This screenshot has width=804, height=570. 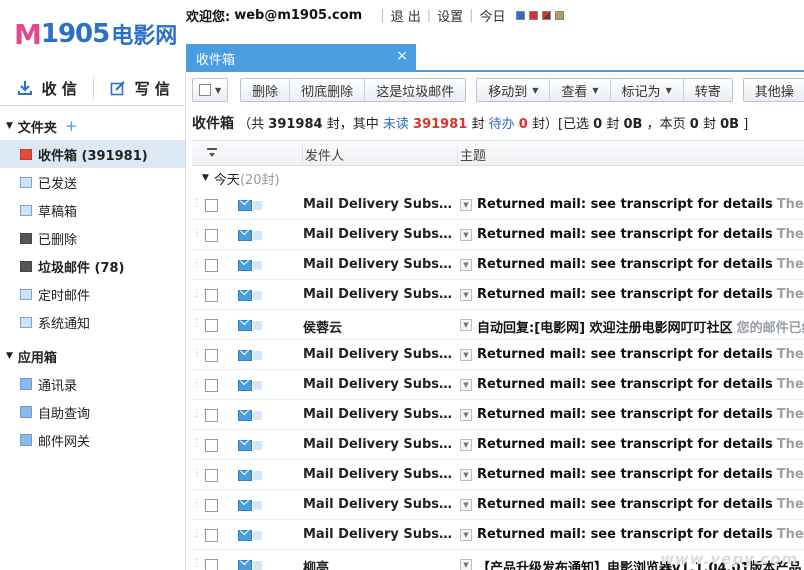 What do you see at coordinates (406, 15) in the screenshot?
I see `logout-link: 退 出` at bounding box center [406, 15].